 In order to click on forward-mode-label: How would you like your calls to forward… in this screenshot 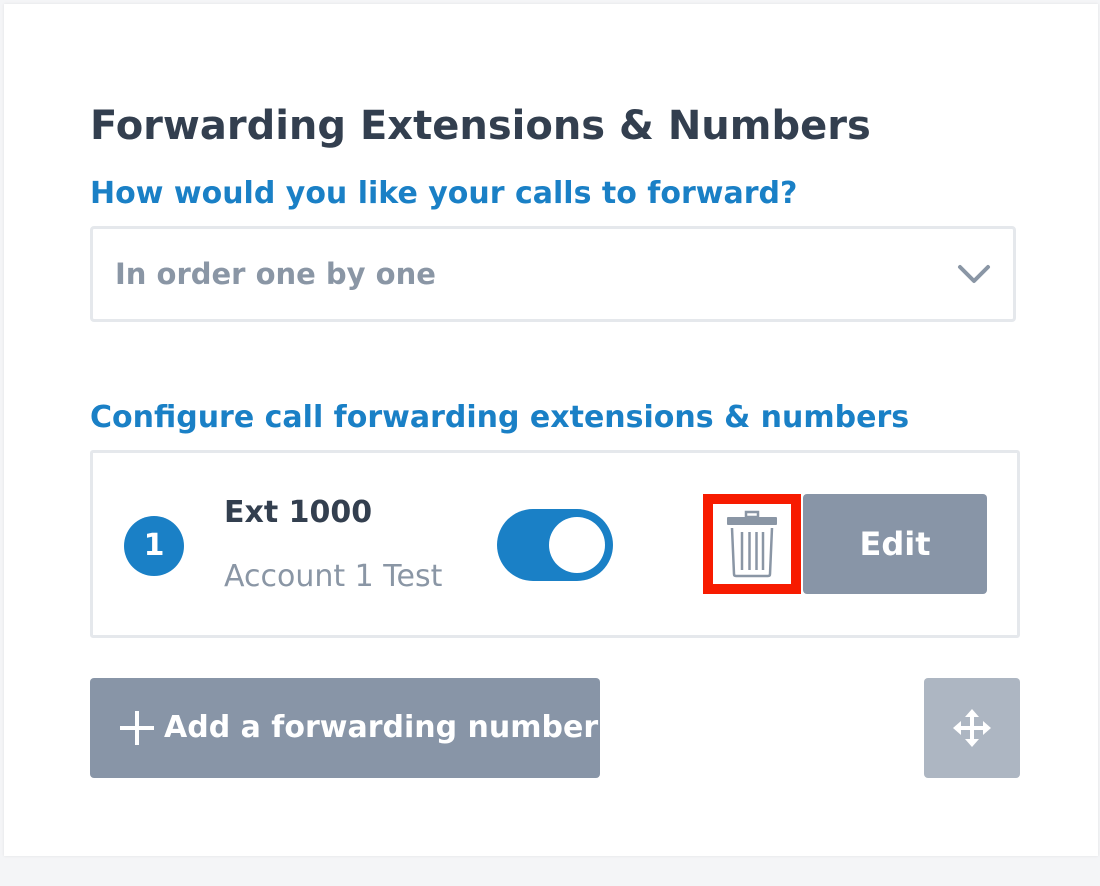, I will do `click(444, 193)`.